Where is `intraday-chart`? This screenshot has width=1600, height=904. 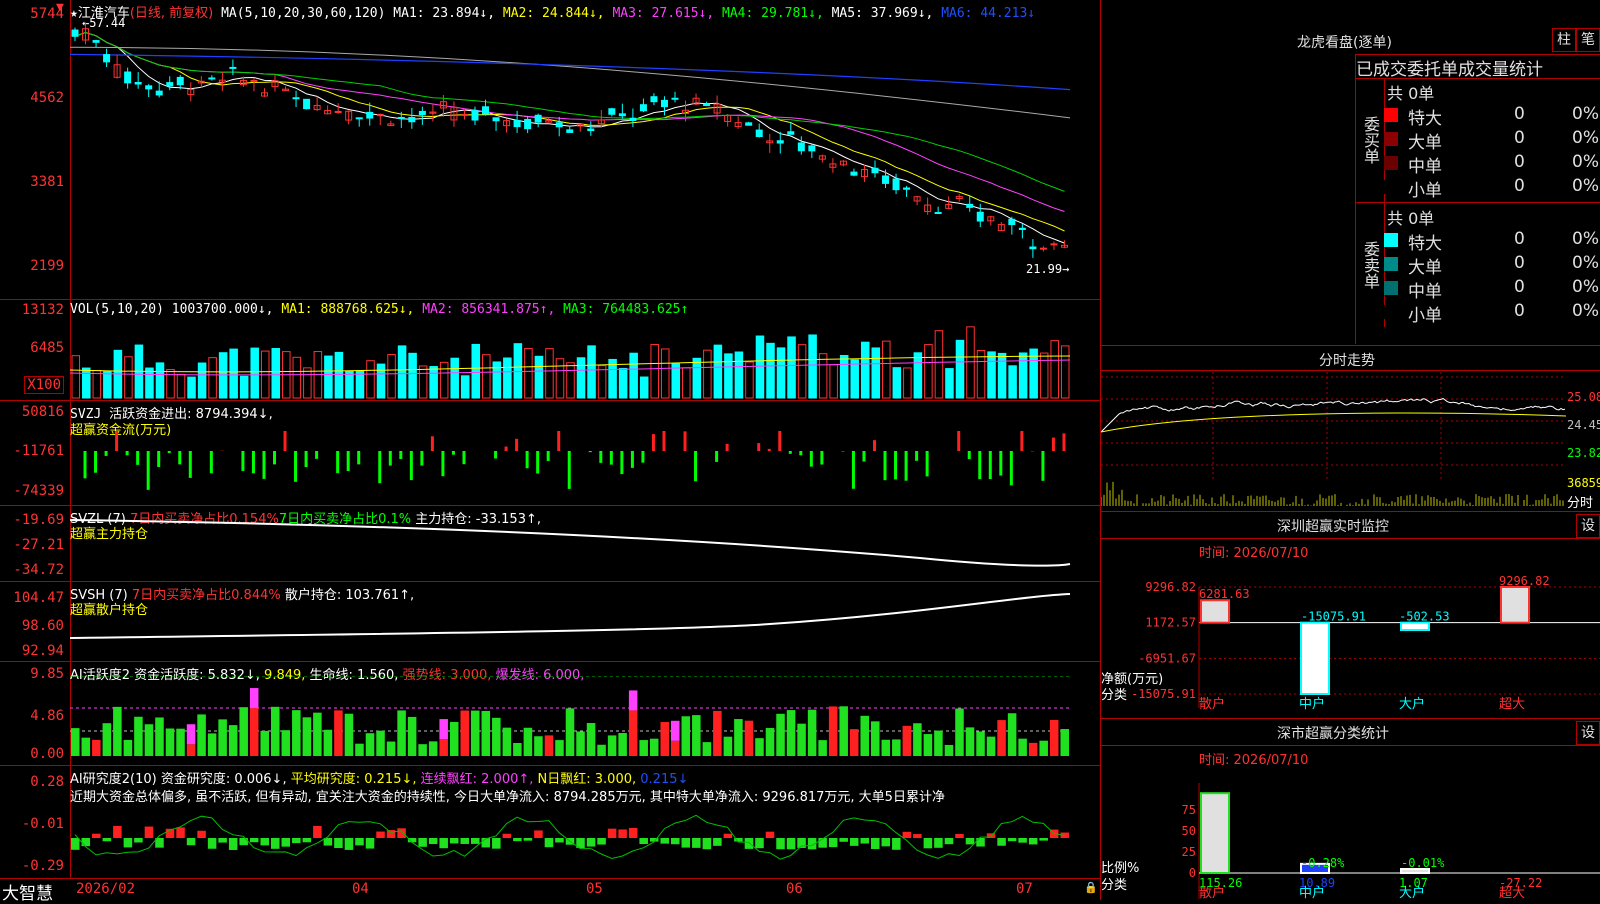 intraday-chart is located at coordinates (1333, 439).